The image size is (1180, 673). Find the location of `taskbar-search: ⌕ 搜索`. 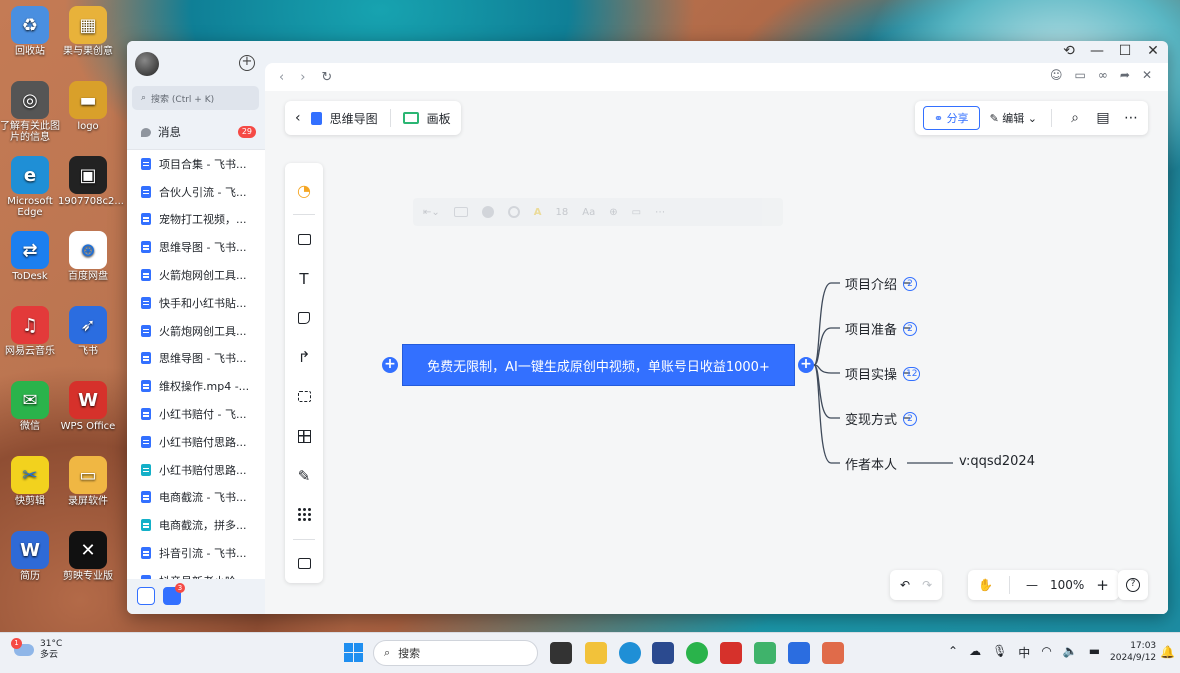

taskbar-search: ⌕ 搜索 is located at coordinates (455, 653).